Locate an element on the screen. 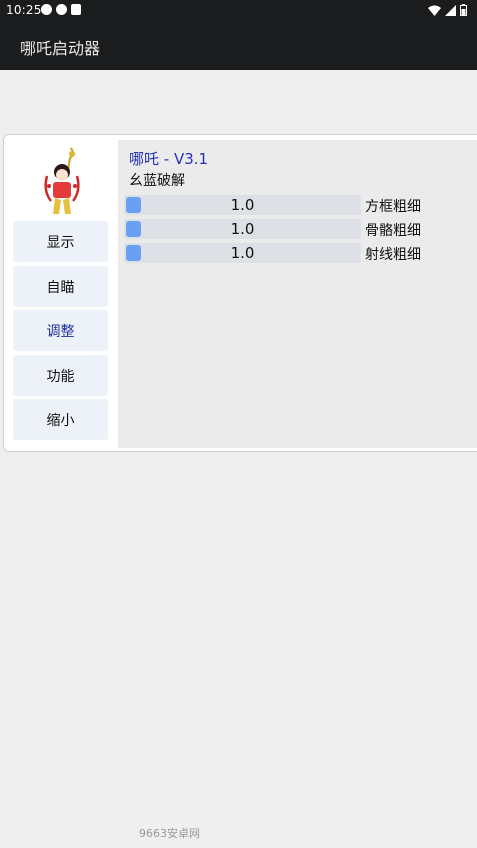 The image size is (477, 848). app-bar: 哪吒启动器 is located at coordinates (238, 46).